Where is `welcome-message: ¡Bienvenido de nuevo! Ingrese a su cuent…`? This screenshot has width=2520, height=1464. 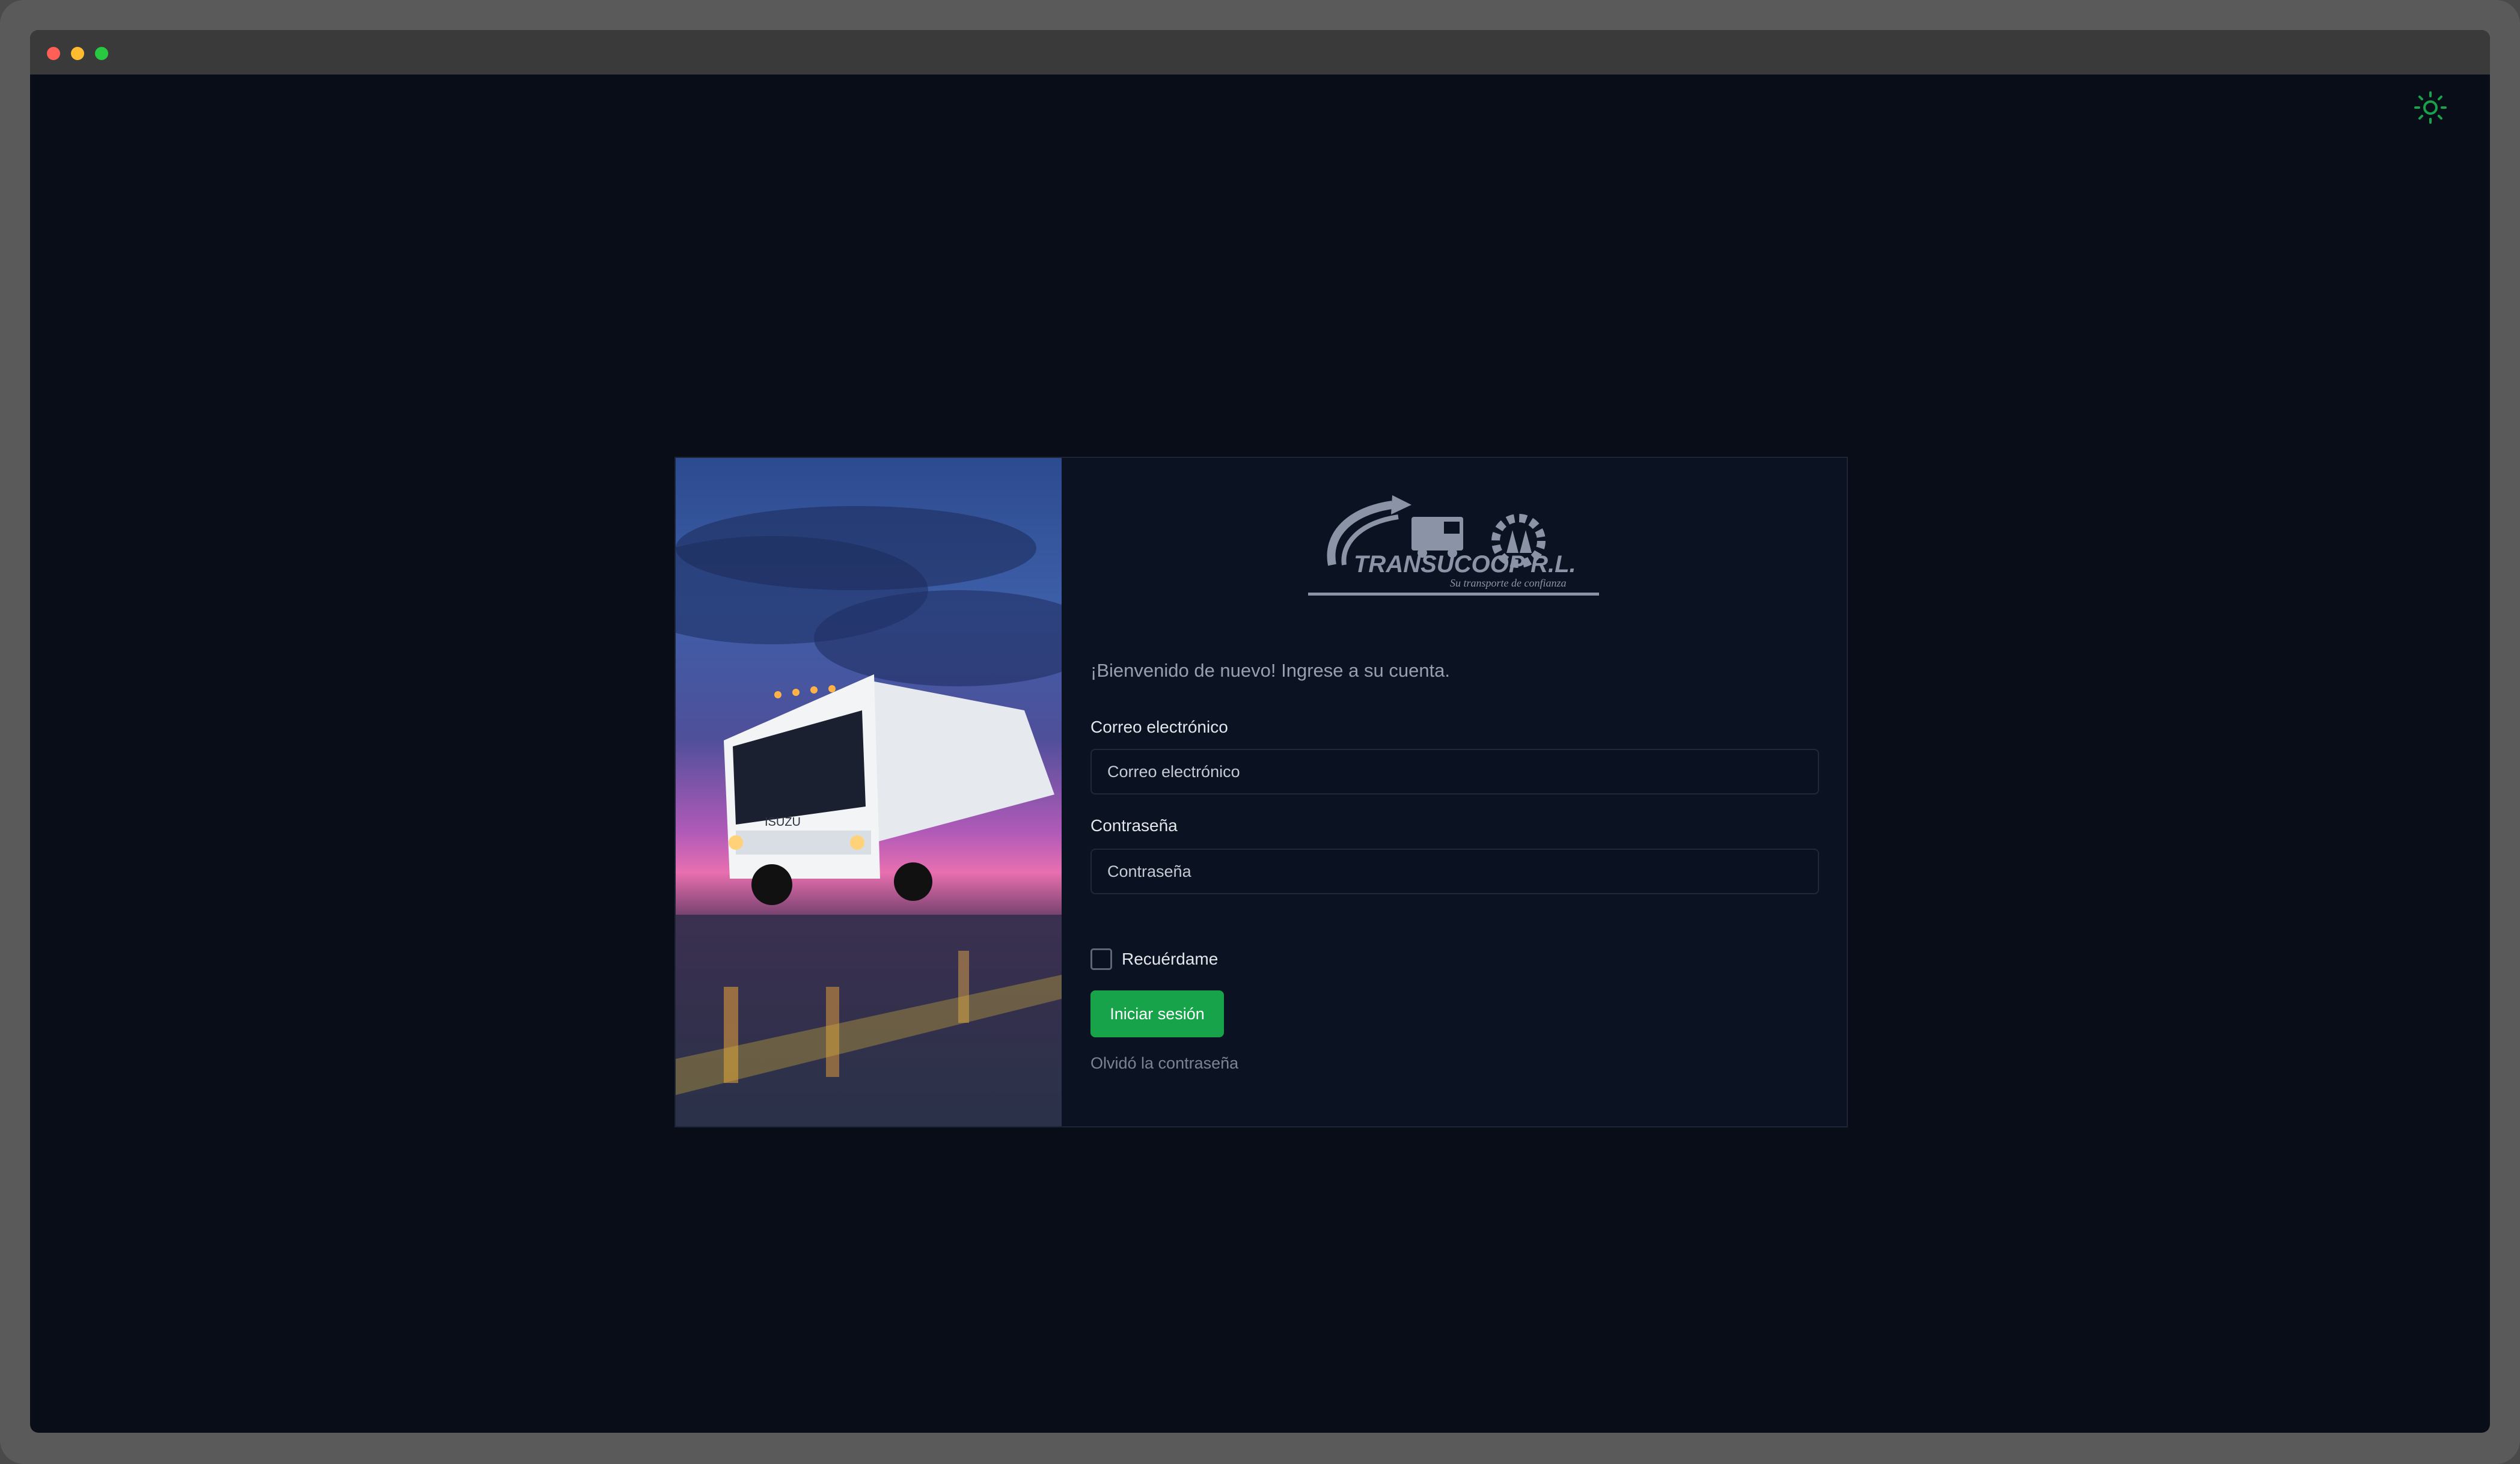 welcome-message: ¡Bienvenido de nuevo! Ingrese a su cuent… is located at coordinates (1270, 671).